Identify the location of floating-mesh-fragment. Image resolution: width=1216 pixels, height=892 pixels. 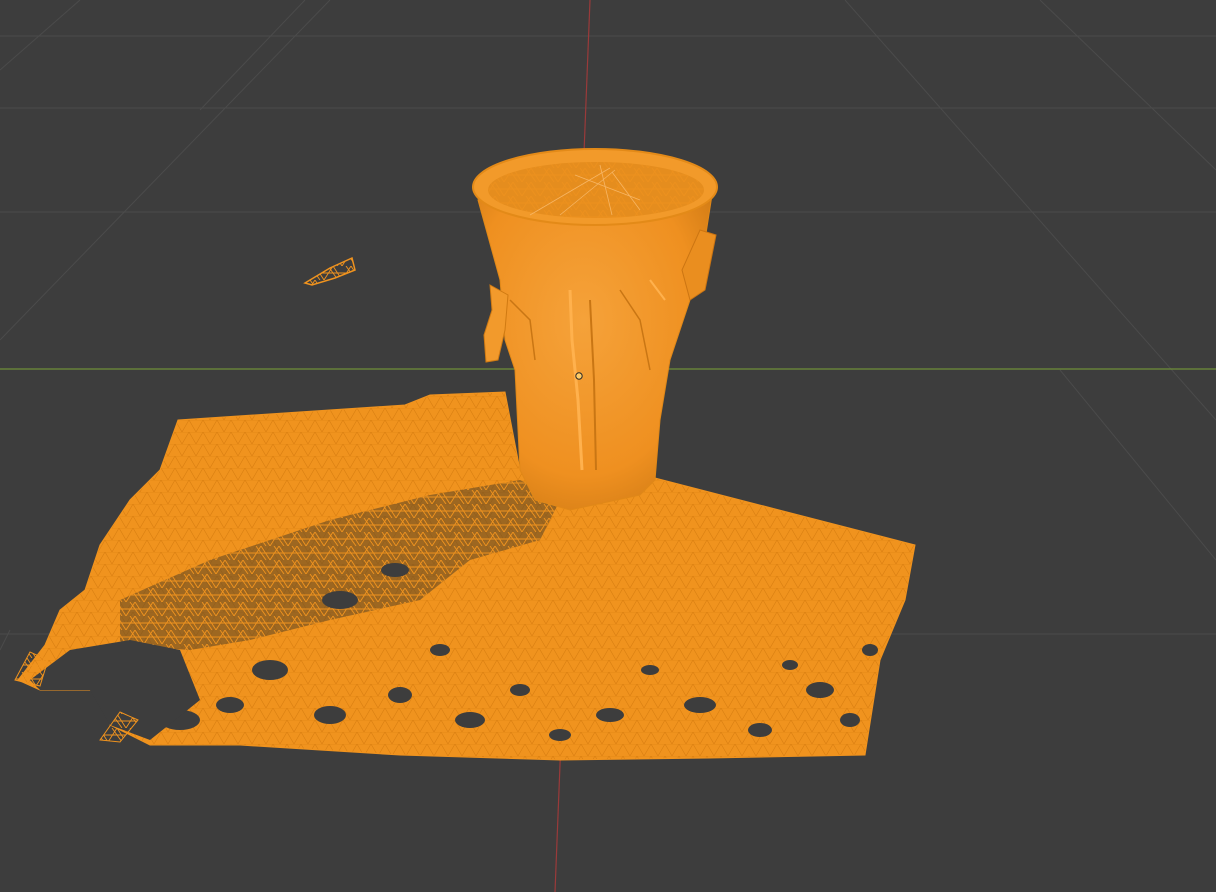
(329, 271).